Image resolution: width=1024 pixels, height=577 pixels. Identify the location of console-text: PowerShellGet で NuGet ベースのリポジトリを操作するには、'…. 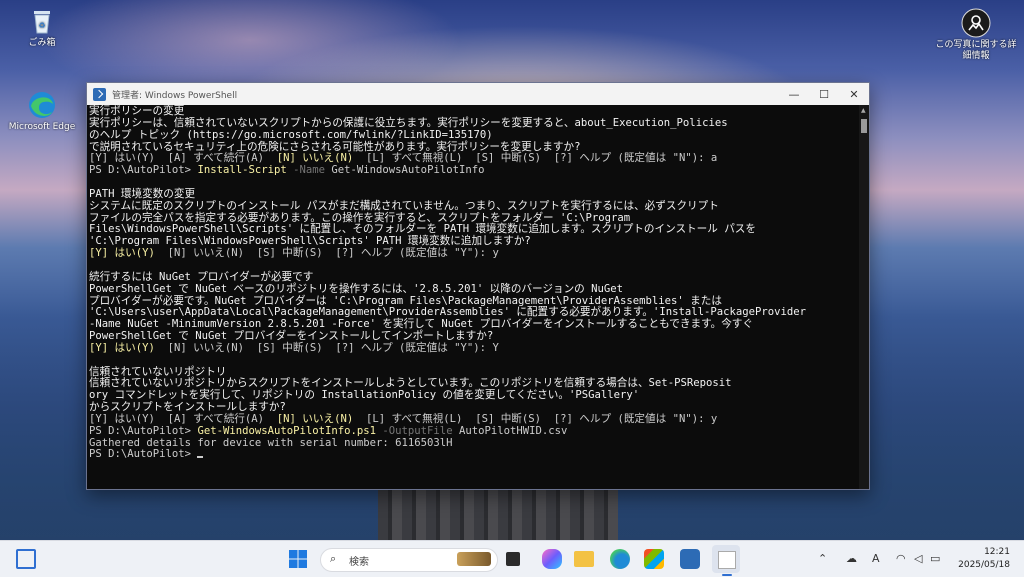
(356, 288).